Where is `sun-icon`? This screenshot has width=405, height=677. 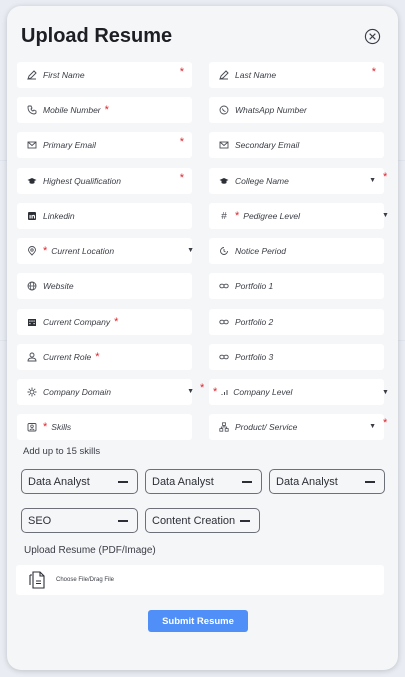
sun-icon is located at coordinates (32, 392).